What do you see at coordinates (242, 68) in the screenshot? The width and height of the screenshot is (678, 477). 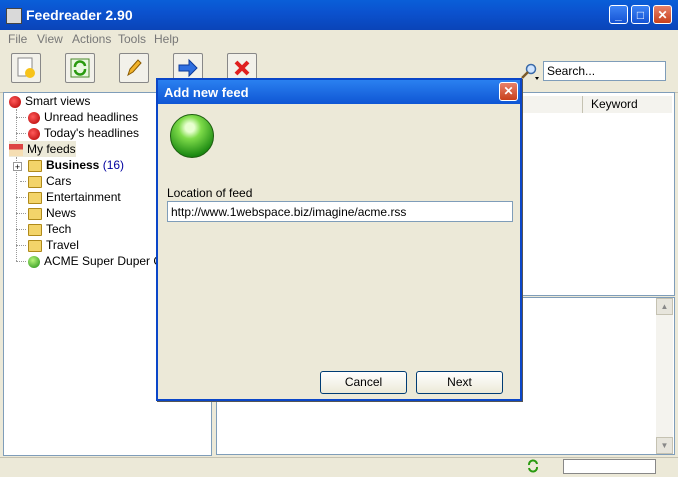 I see `delete-icon` at bounding box center [242, 68].